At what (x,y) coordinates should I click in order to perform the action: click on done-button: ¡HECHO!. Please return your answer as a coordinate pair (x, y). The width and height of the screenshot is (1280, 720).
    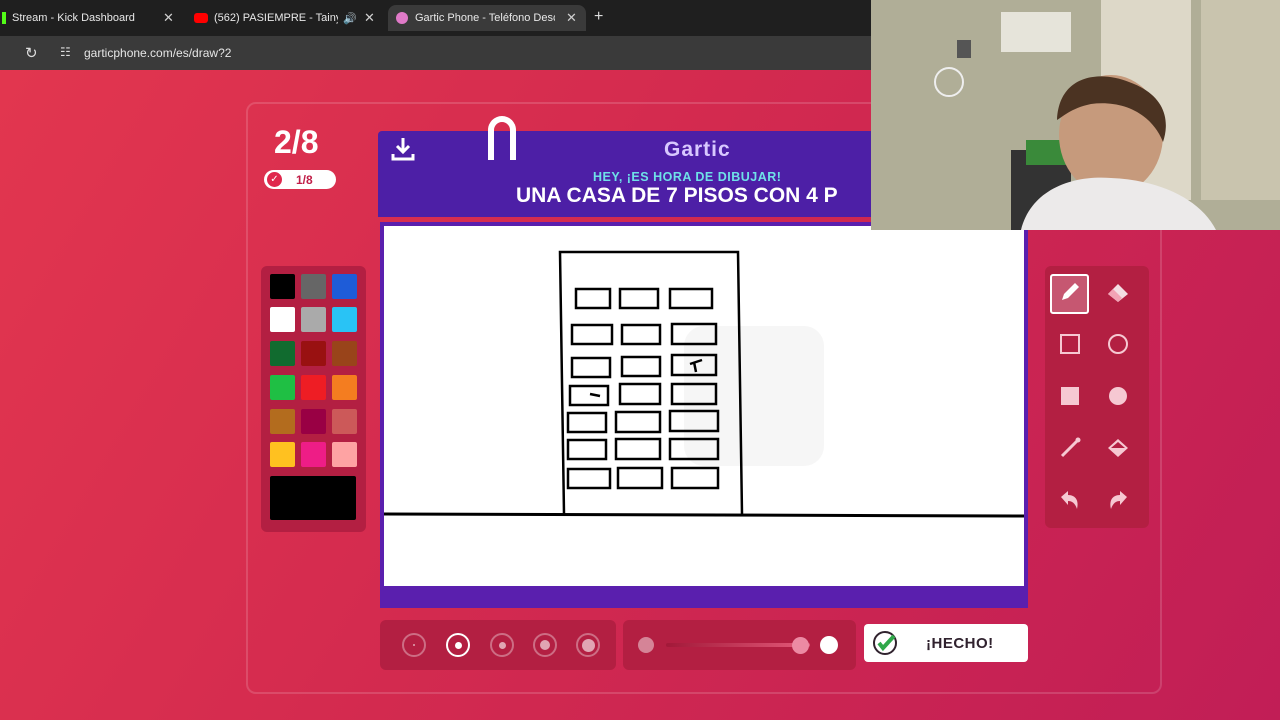
    Looking at the image, I should click on (946, 643).